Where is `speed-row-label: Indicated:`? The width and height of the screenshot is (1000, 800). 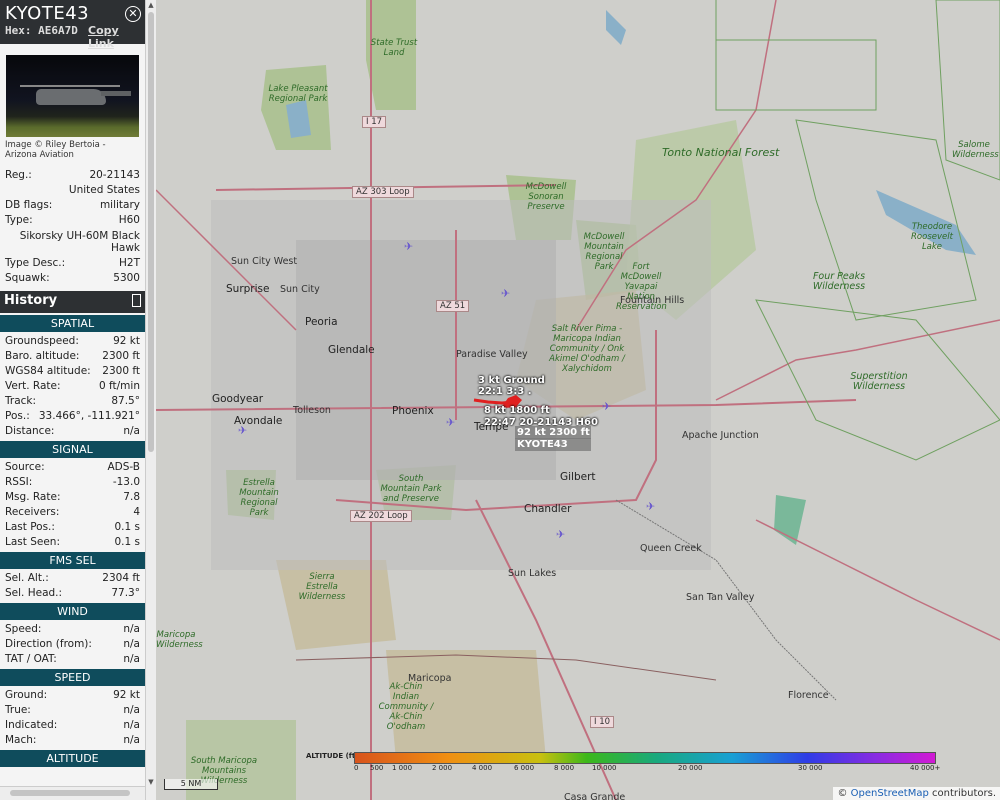 speed-row-label: Indicated: is located at coordinates (31, 725).